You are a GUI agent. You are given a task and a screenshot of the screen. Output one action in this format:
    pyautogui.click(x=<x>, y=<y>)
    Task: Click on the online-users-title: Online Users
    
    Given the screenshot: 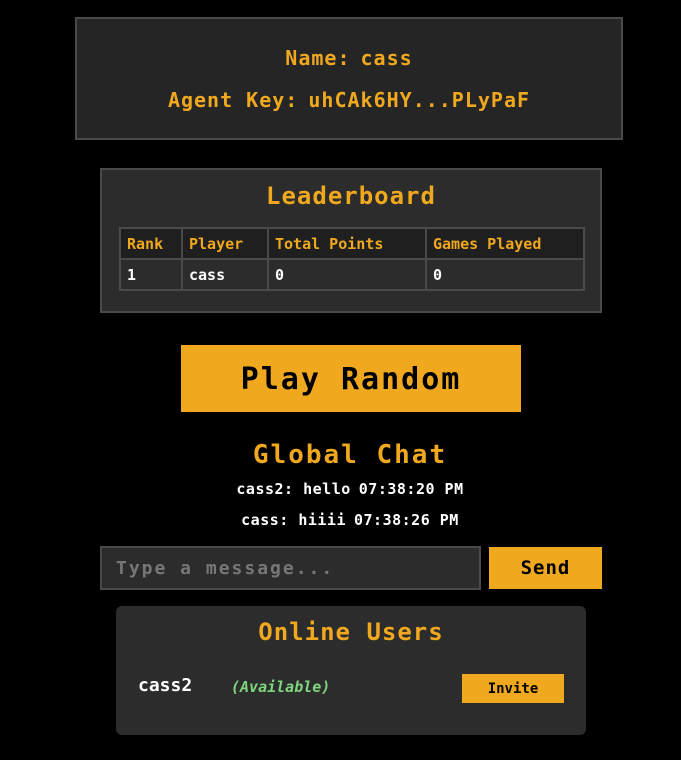 What is the action you would take?
    pyautogui.click(x=351, y=632)
    